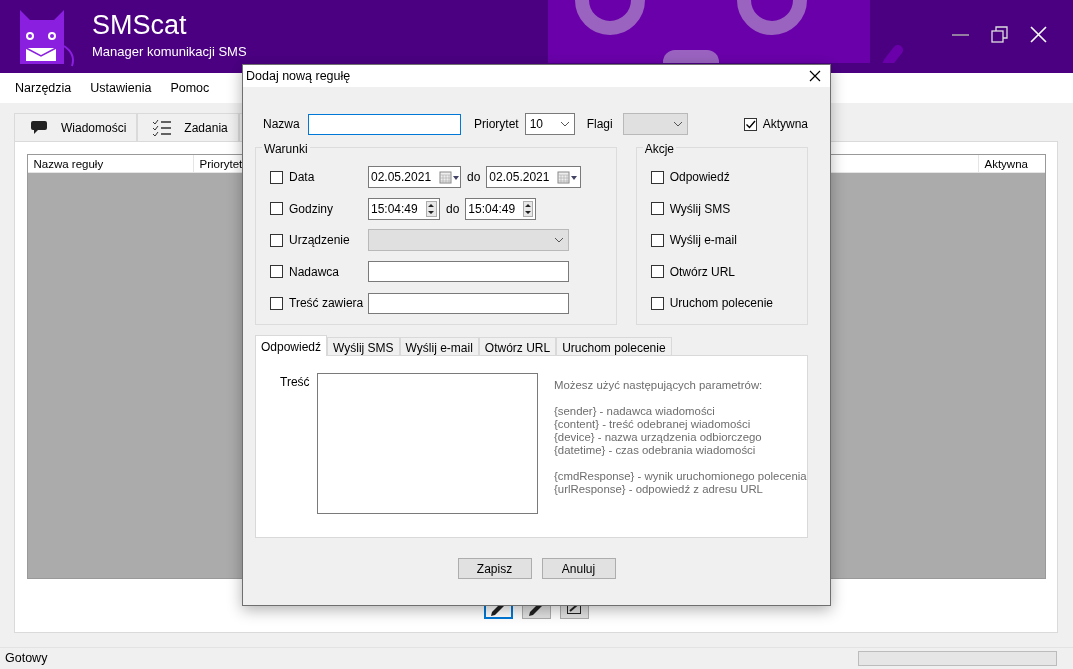 The width and height of the screenshot is (1073, 669). What do you see at coordinates (327, 303) in the screenshot?
I see `checkbox-label: Treść zawiera` at bounding box center [327, 303].